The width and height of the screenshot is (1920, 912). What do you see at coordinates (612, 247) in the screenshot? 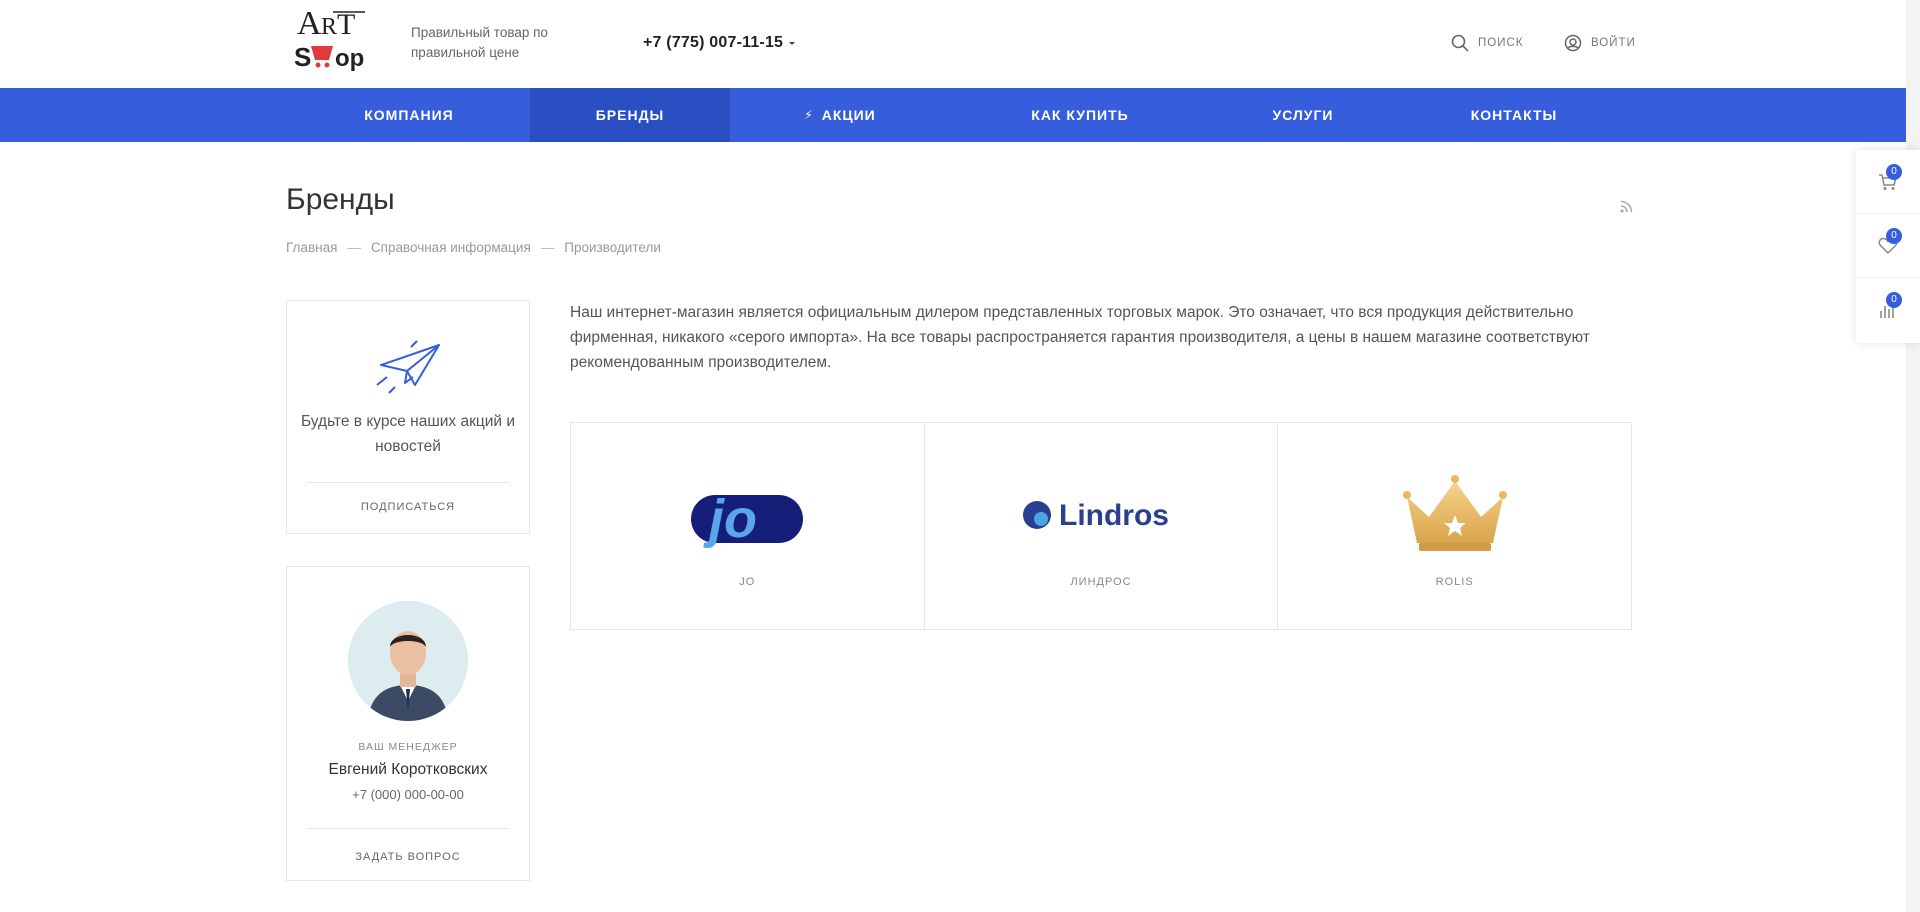
I see `breadcrumb-manufacturers: Производители` at bounding box center [612, 247].